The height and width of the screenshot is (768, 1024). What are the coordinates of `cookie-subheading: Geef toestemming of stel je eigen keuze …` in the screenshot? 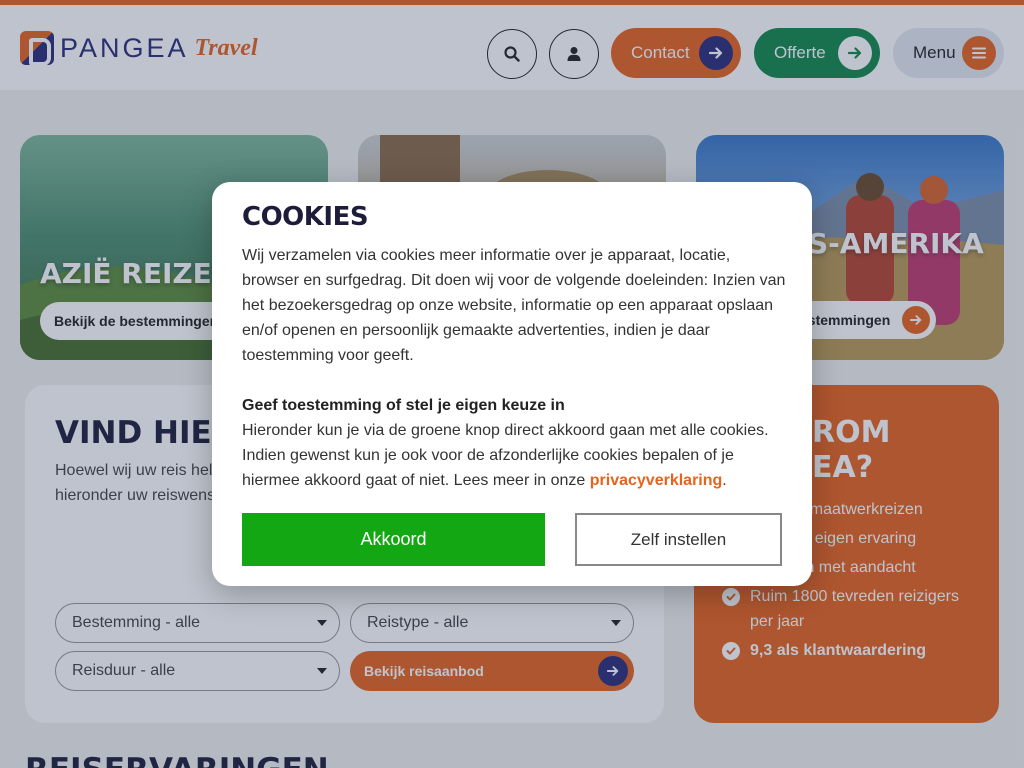 It's located at (403, 405).